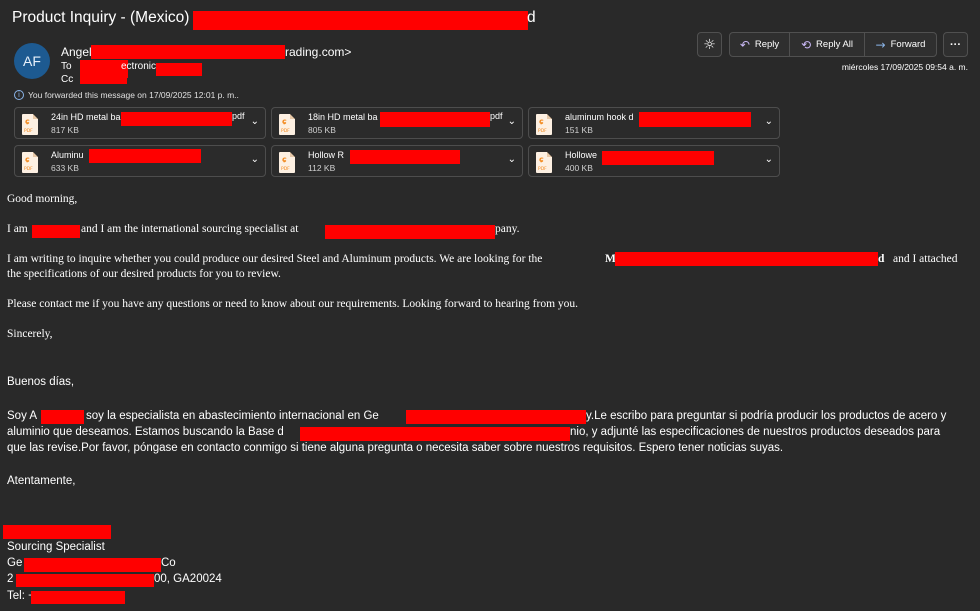 This screenshot has width=980, height=611. Describe the element at coordinates (744, 44) in the screenshot. I see `reply-icon: ↶` at that location.